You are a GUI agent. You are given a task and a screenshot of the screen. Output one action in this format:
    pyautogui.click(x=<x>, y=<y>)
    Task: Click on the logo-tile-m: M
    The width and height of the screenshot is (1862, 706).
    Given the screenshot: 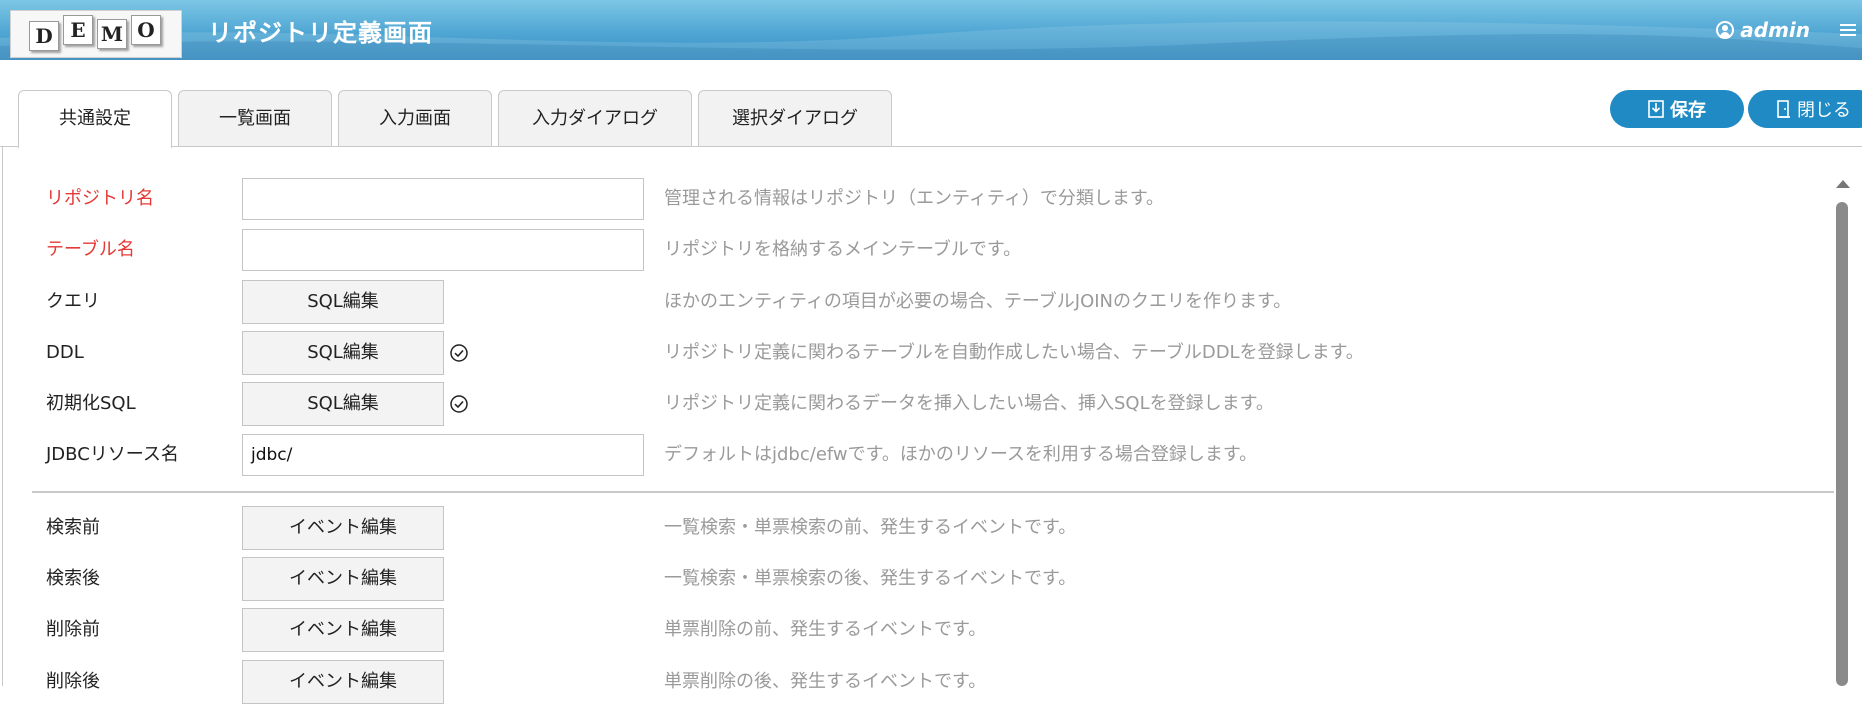 What is the action you would take?
    pyautogui.click(x=112, y=34)
    